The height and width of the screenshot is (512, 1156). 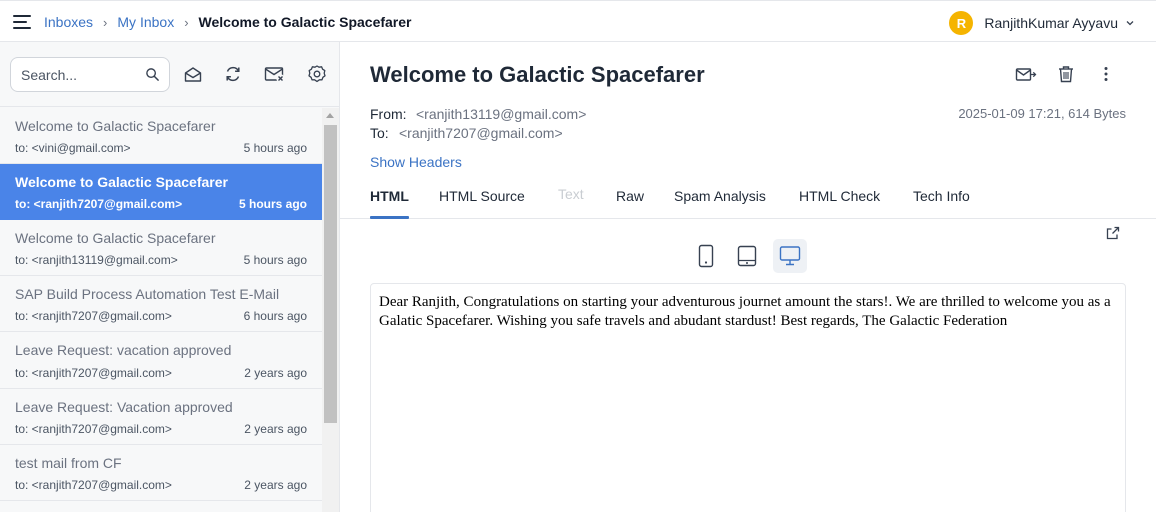 What do you see at coordinates (720, 196) in the screenshot?
I see `tab-spam-analysis: Spam Analysis` at bounding box center [720, 196].